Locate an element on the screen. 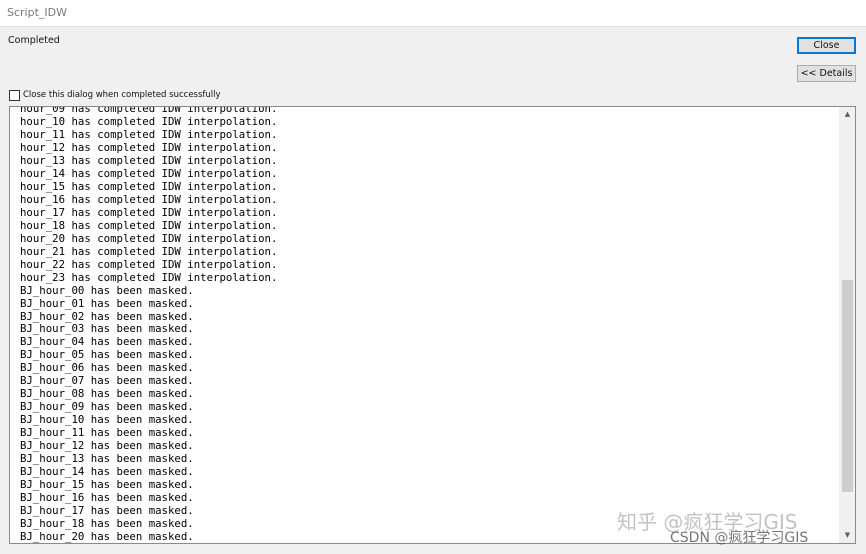 This screenshot has width=866, height=554. log-line: hour_22 has completed IDW interpolation. is located at coordinates (149, 264).